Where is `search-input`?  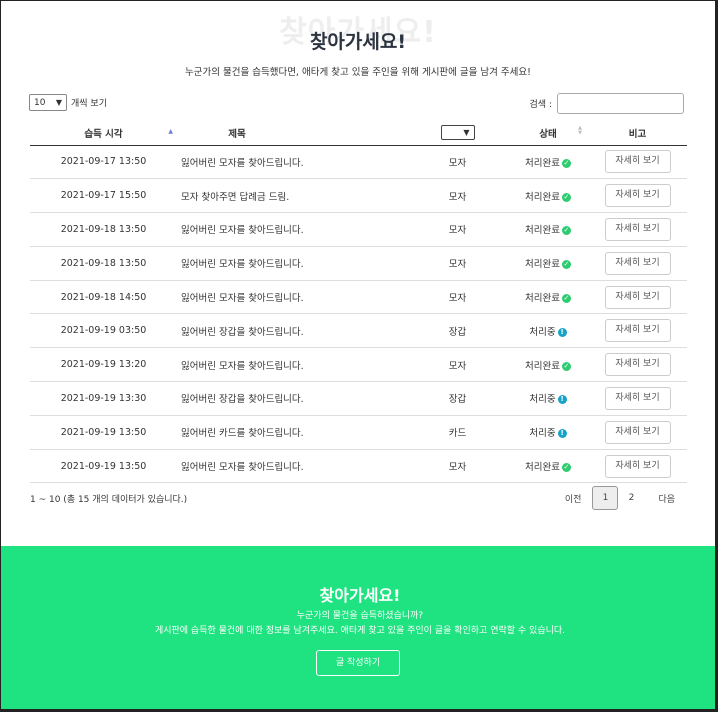 search-input is located at coordinates (620, 103).